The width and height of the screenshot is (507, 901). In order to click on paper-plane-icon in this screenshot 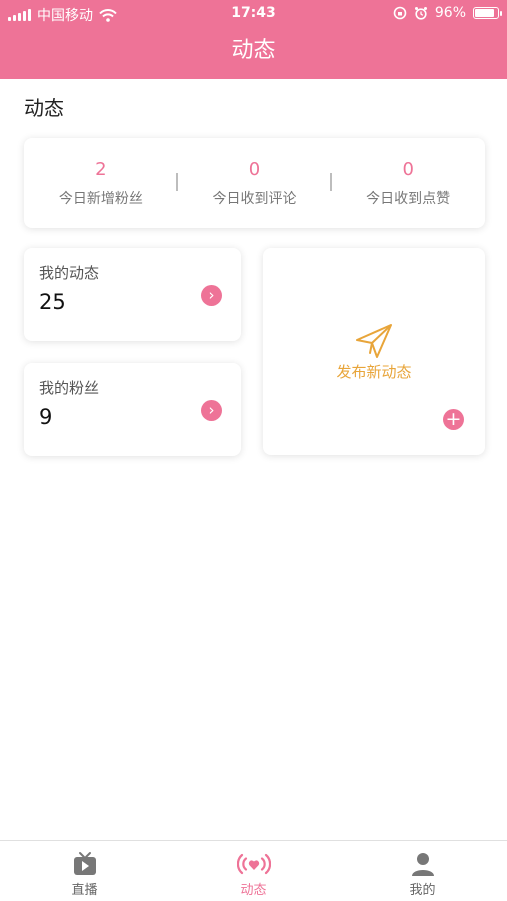, I will do `click(374, 341)`.